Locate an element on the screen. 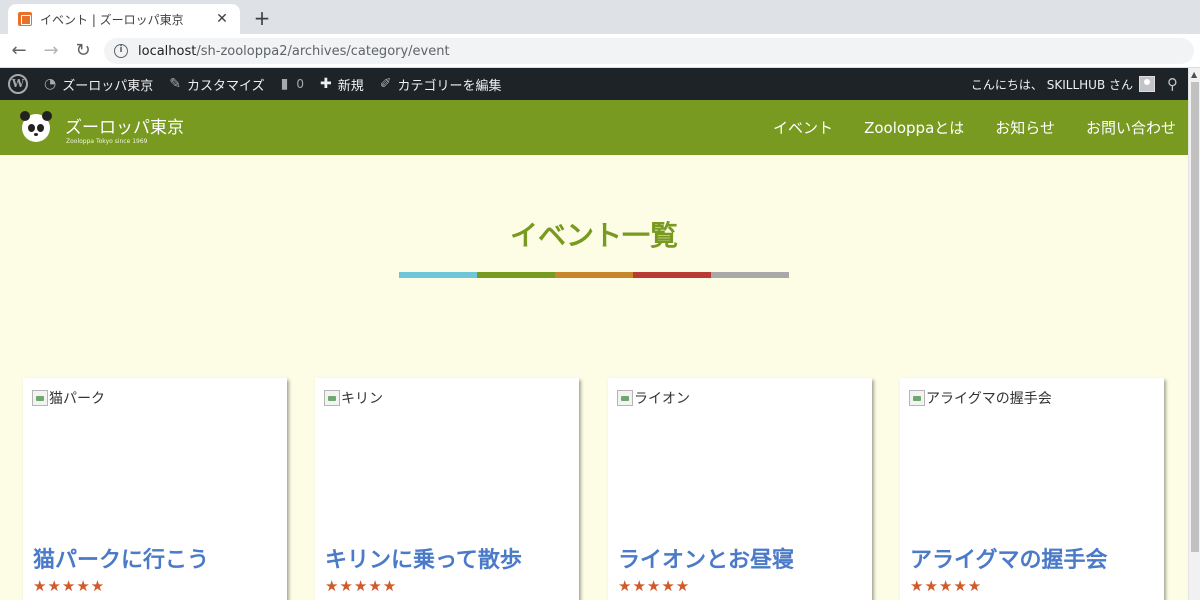  new-tab-button: + is located at coordinates (262, 18).